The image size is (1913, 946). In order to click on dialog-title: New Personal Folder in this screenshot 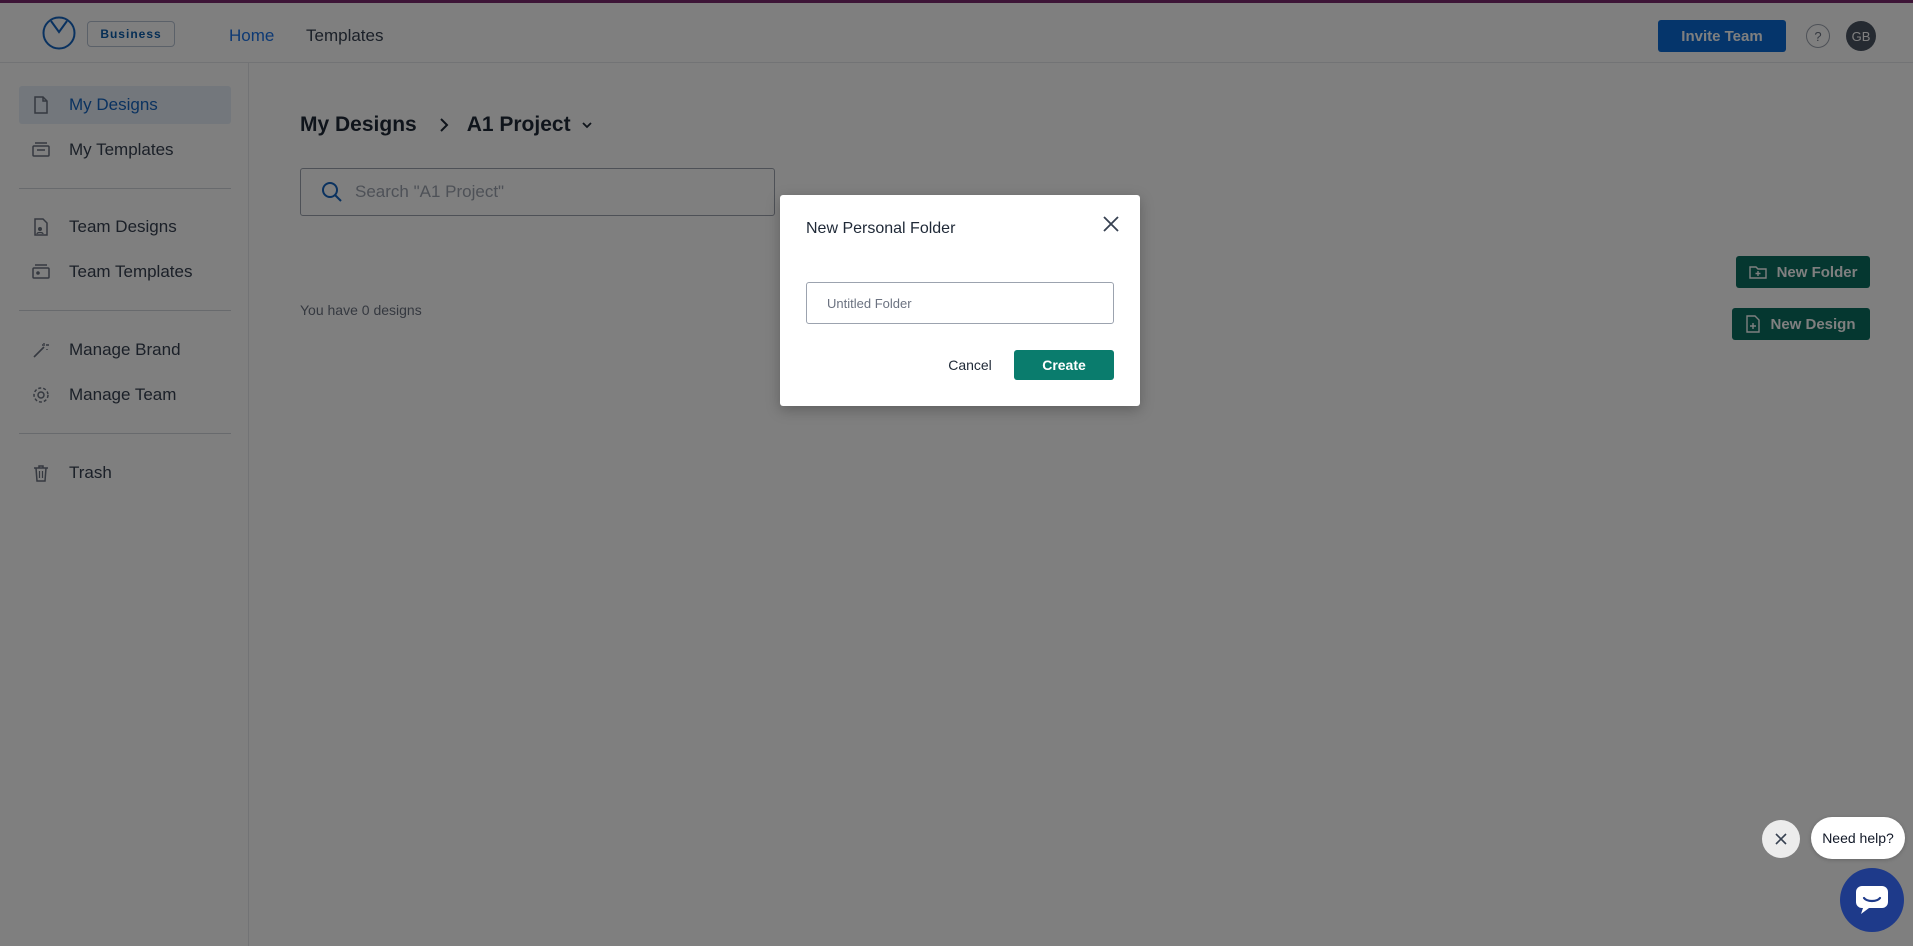, I will do `click(881, 228)`.